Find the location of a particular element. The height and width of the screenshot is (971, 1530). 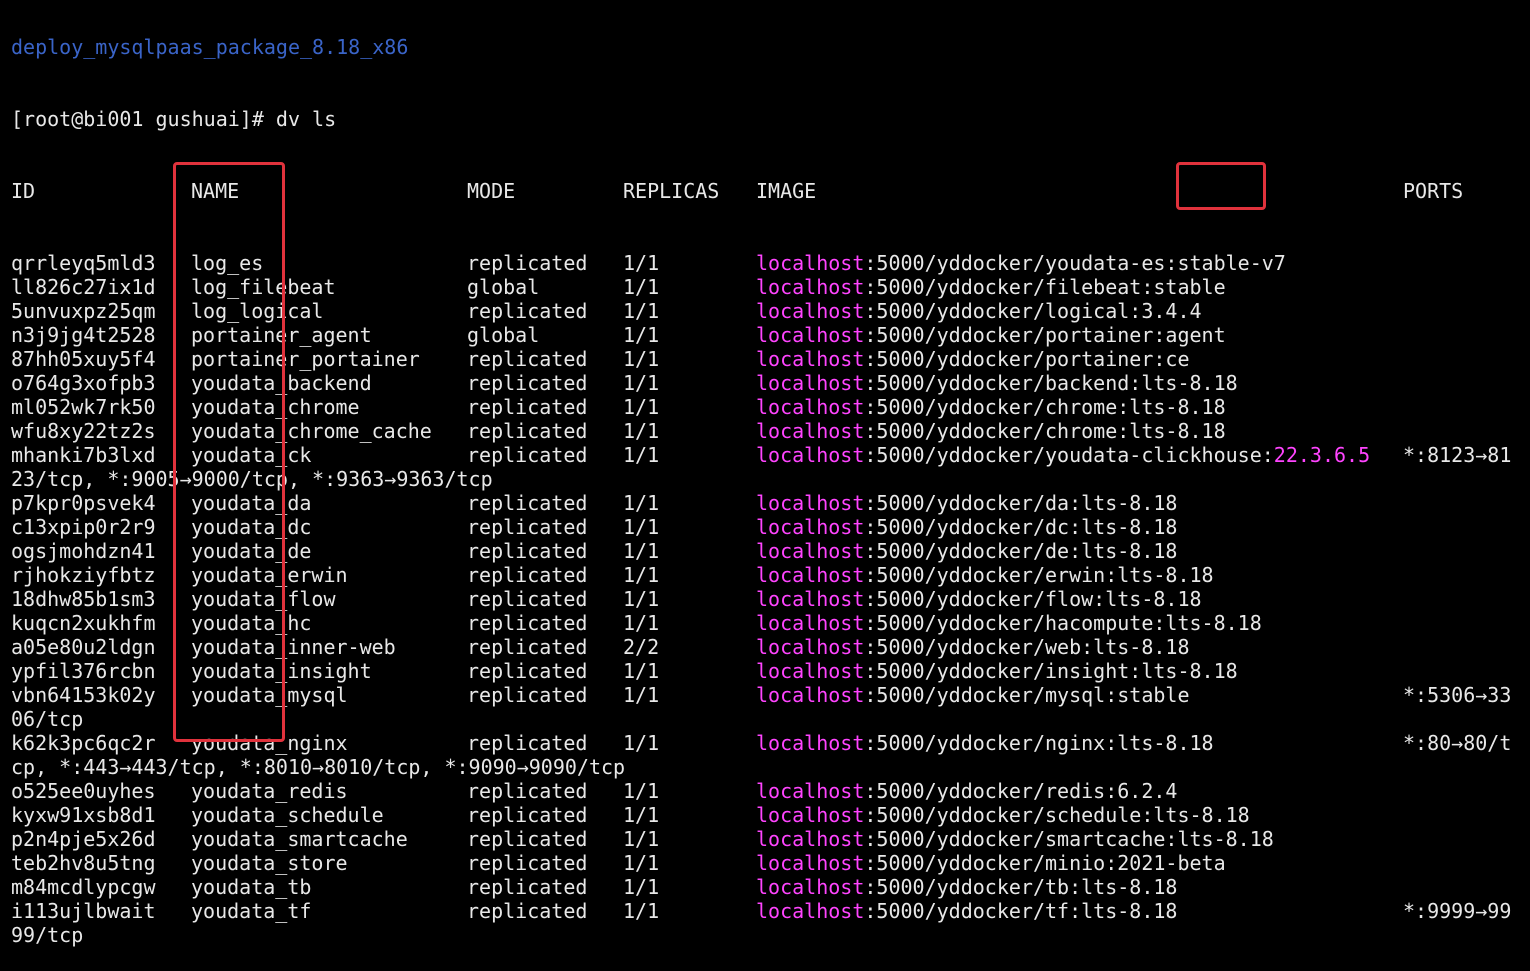

service-image: localhost:5000/yddocker/filebeat:stable is located at coordinates (991, 287).